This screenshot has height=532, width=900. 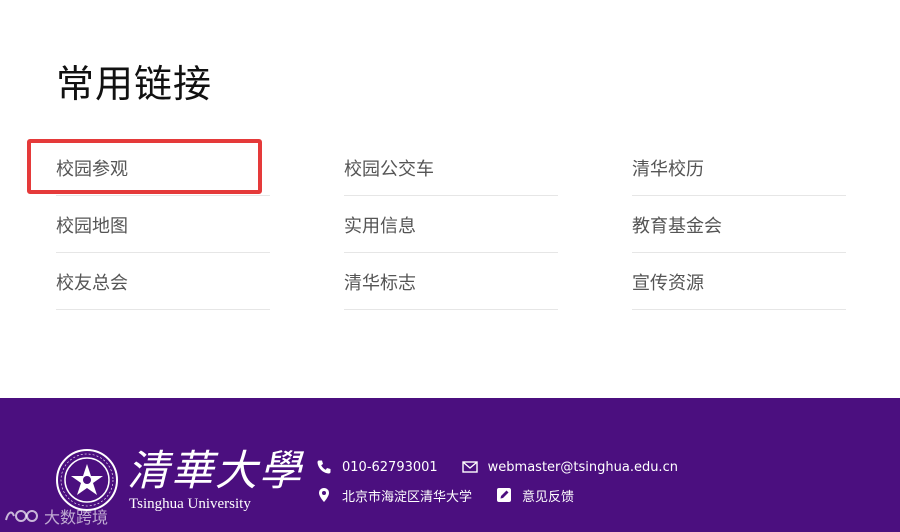 I want to click on link-campus-bus: 校园公交车, so click(x=451, y=168).